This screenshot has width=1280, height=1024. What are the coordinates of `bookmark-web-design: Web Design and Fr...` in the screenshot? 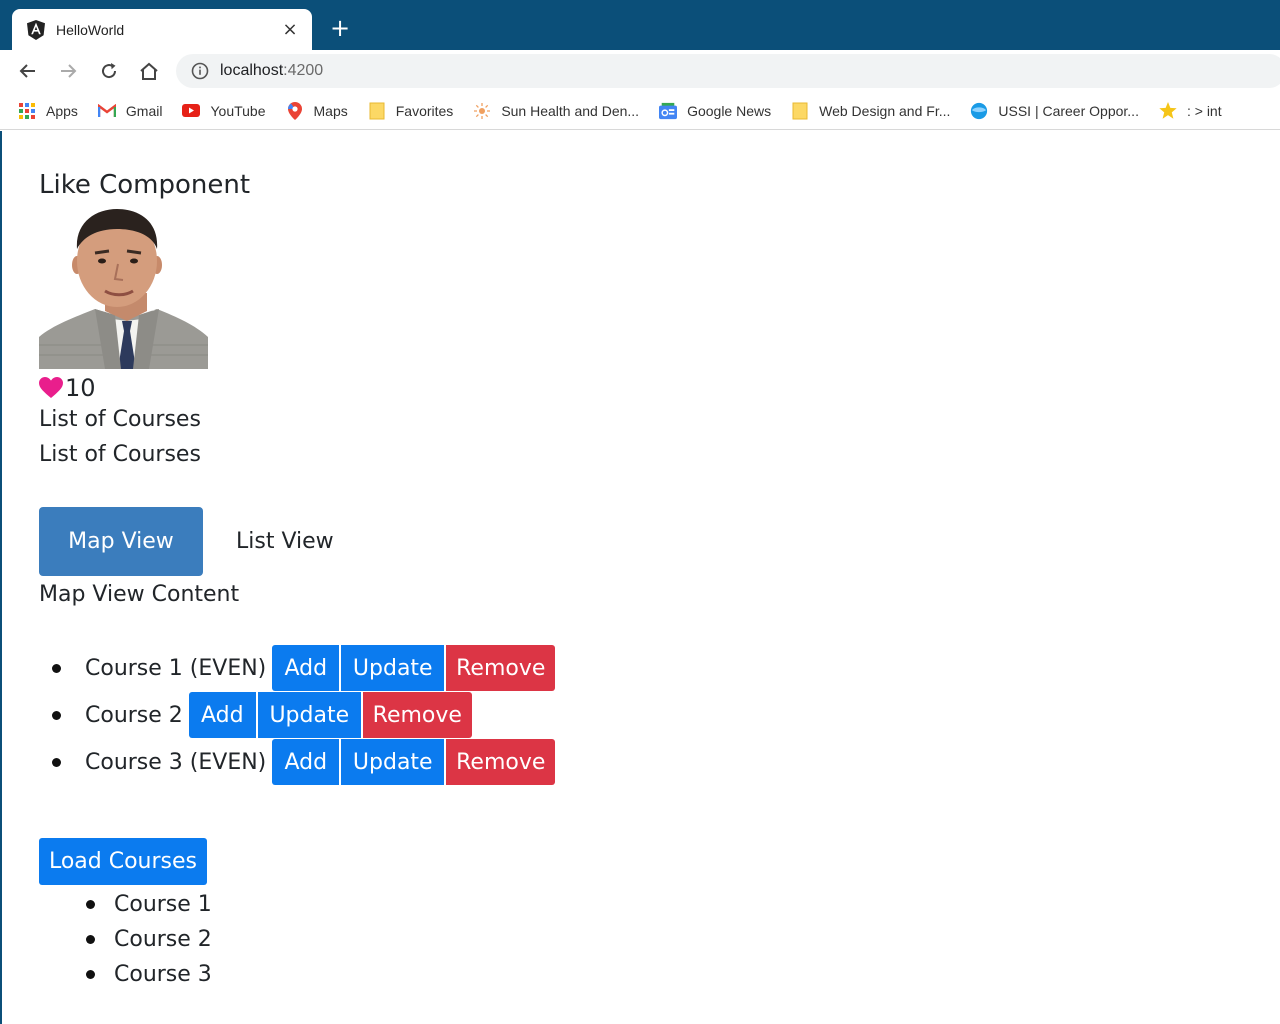 It's located at (870, 111).